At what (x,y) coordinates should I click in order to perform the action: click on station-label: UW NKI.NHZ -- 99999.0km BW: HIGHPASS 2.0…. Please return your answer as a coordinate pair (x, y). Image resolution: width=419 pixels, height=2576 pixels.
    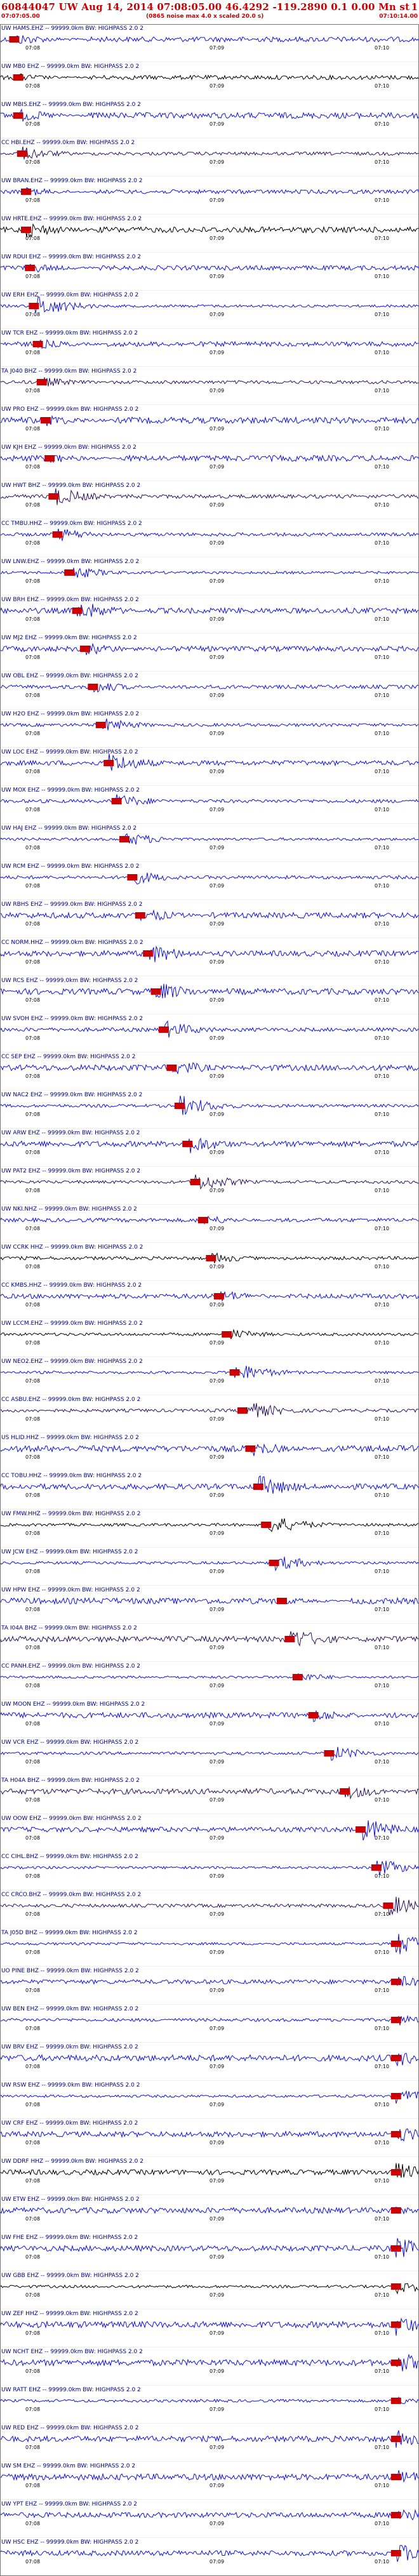
    Looking at the image, I should click on (69, 1209).